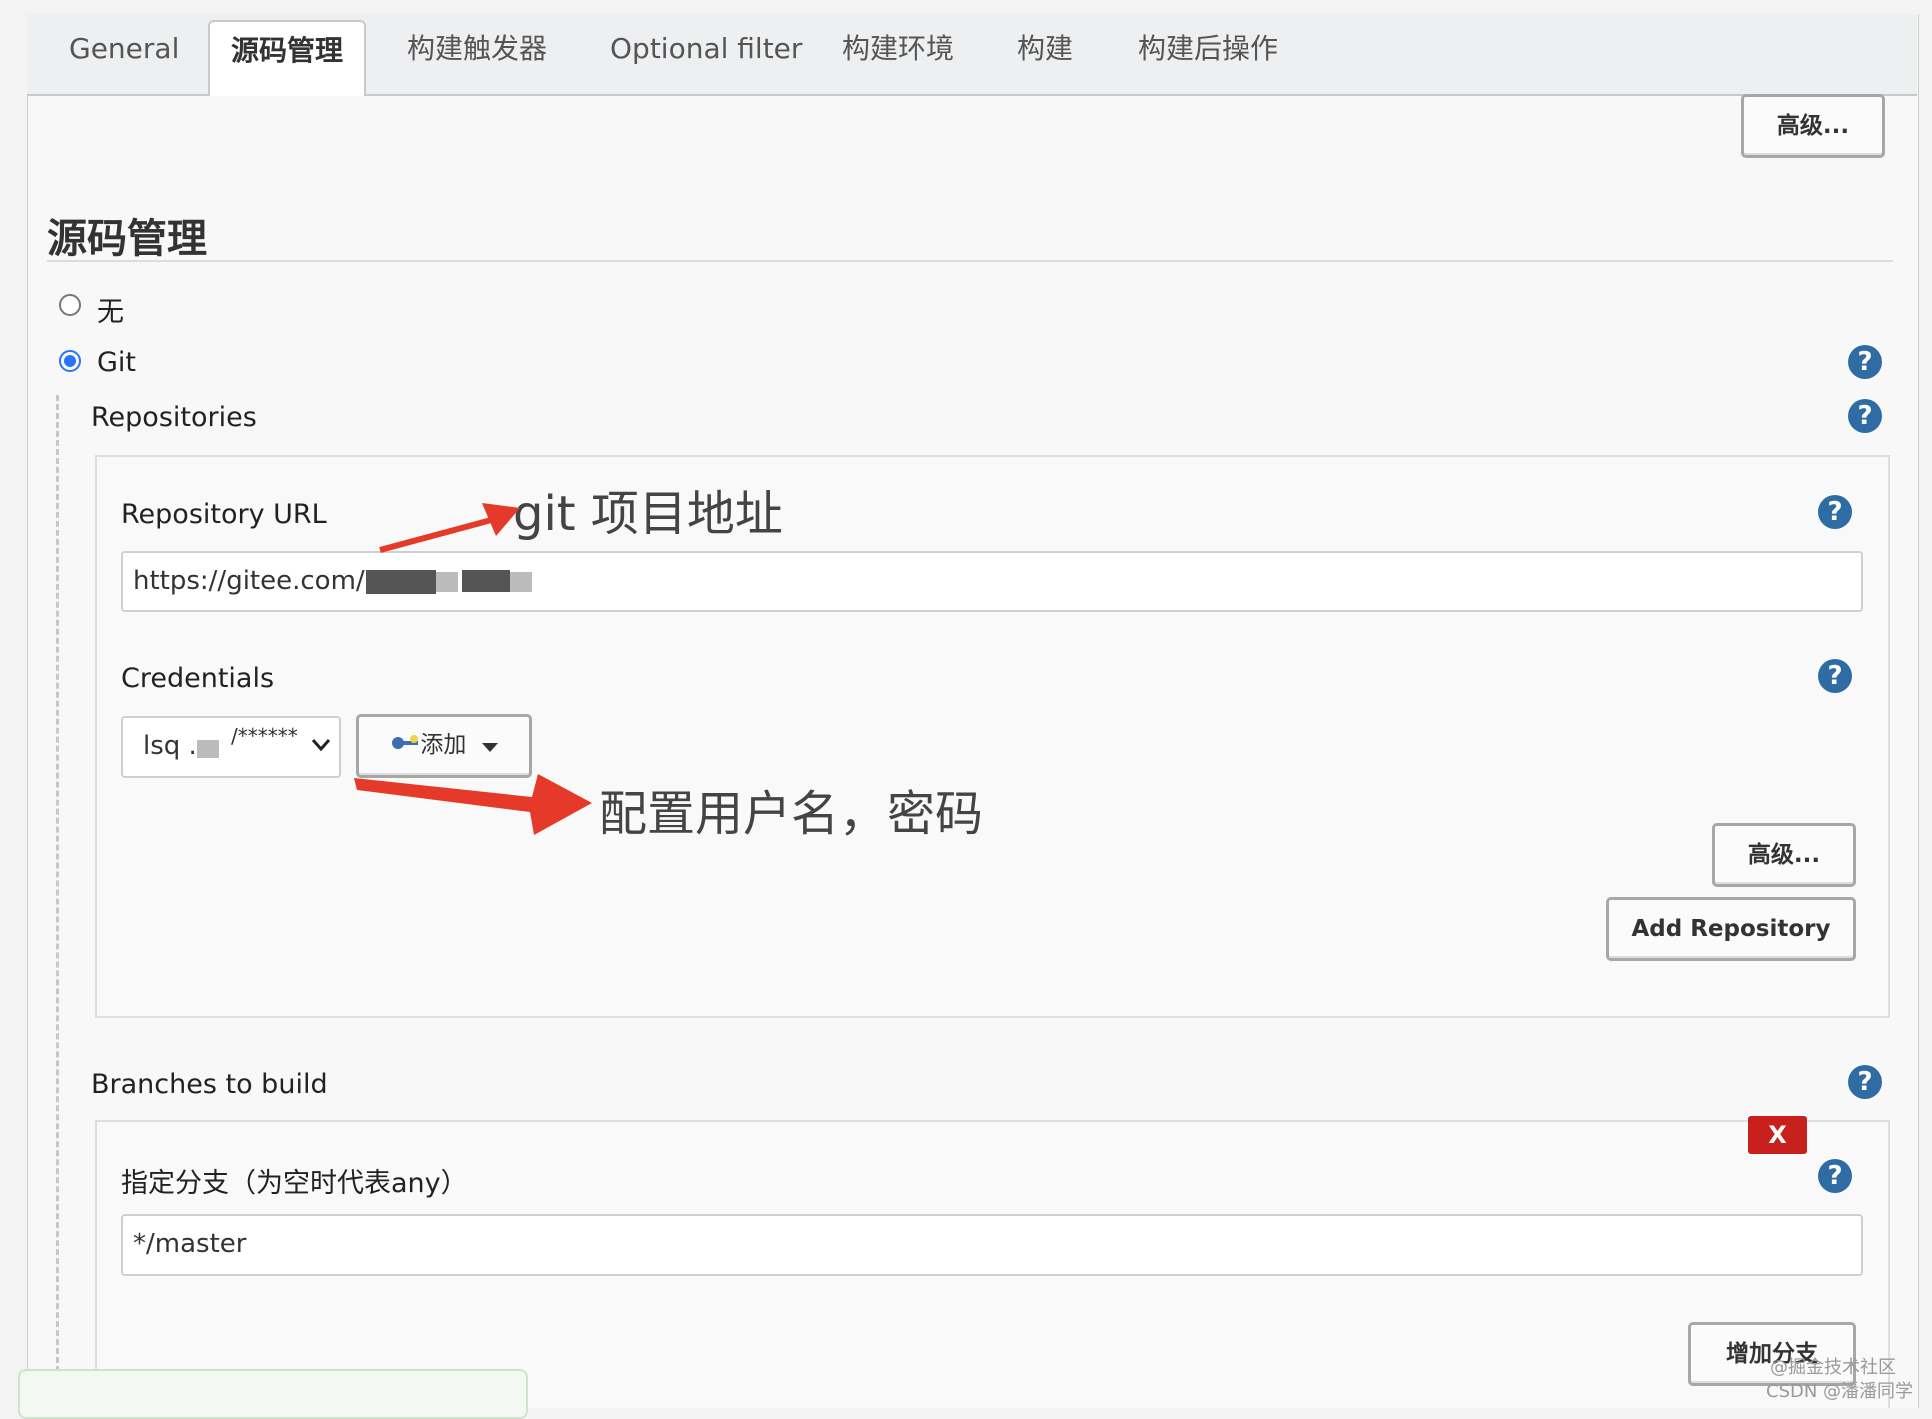 The height and width of the screenshot is (1419, 1932). I want to click on branch-spec-input: */master, so click(992, 1245).